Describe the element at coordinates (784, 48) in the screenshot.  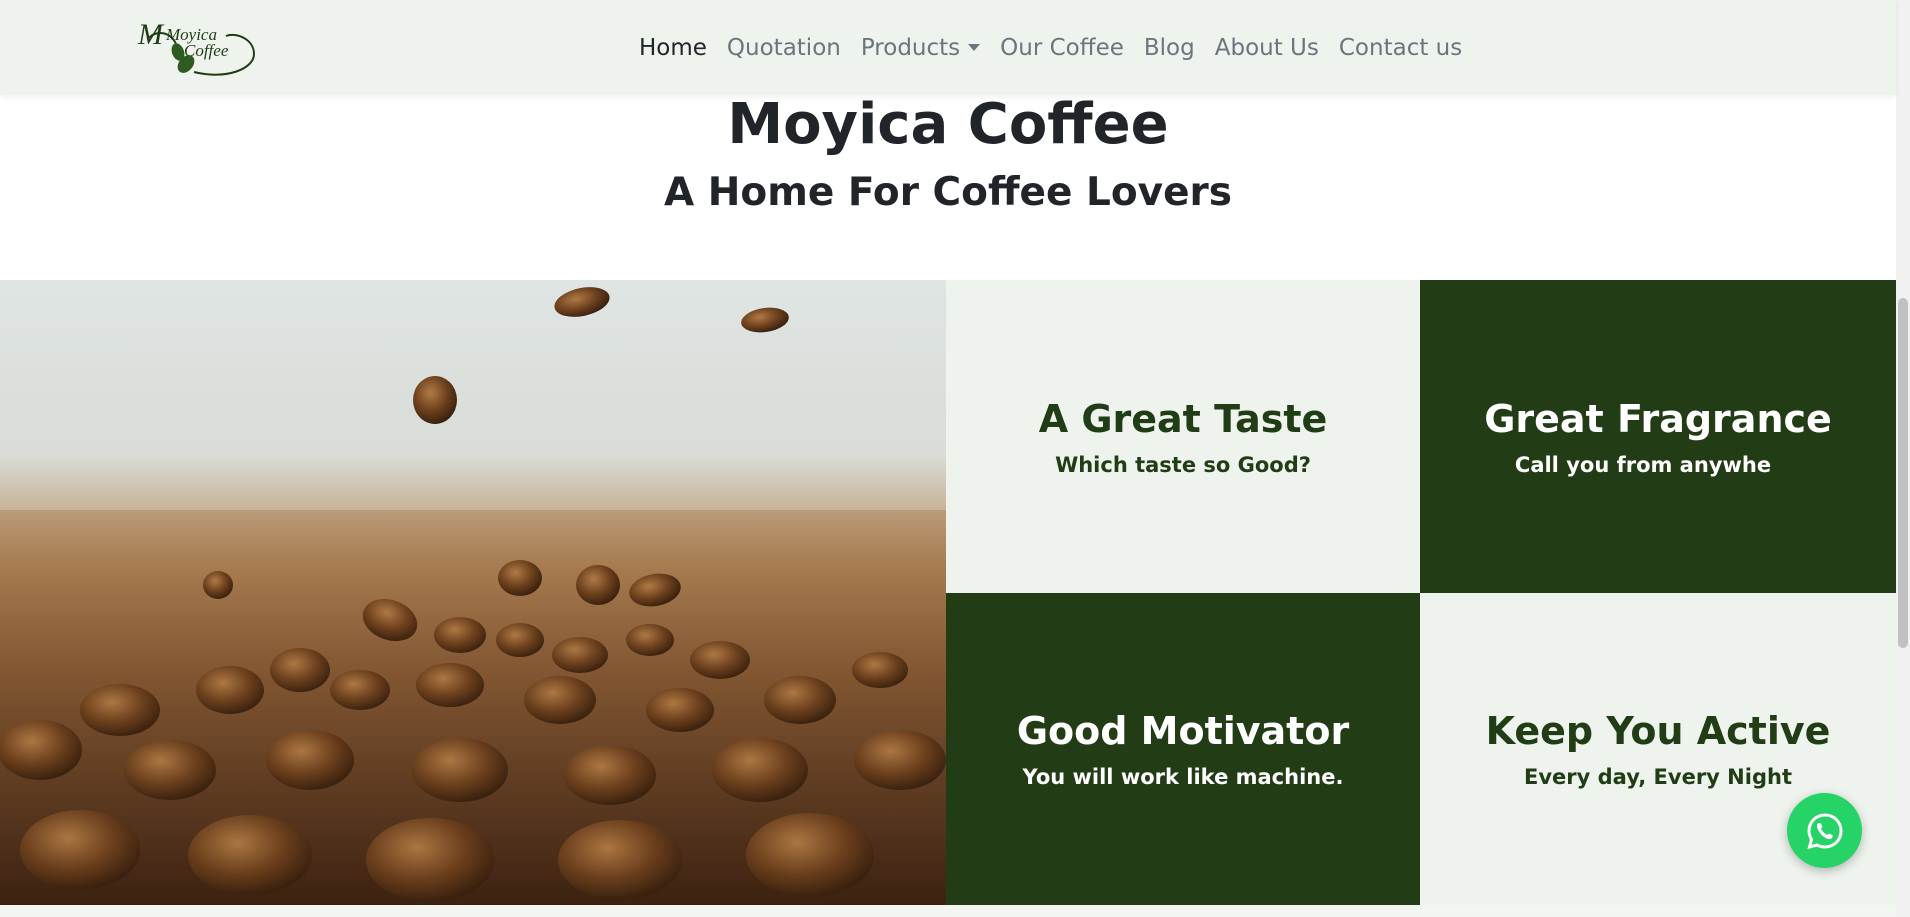
I see `nav-quotation: Quotation` at that location.